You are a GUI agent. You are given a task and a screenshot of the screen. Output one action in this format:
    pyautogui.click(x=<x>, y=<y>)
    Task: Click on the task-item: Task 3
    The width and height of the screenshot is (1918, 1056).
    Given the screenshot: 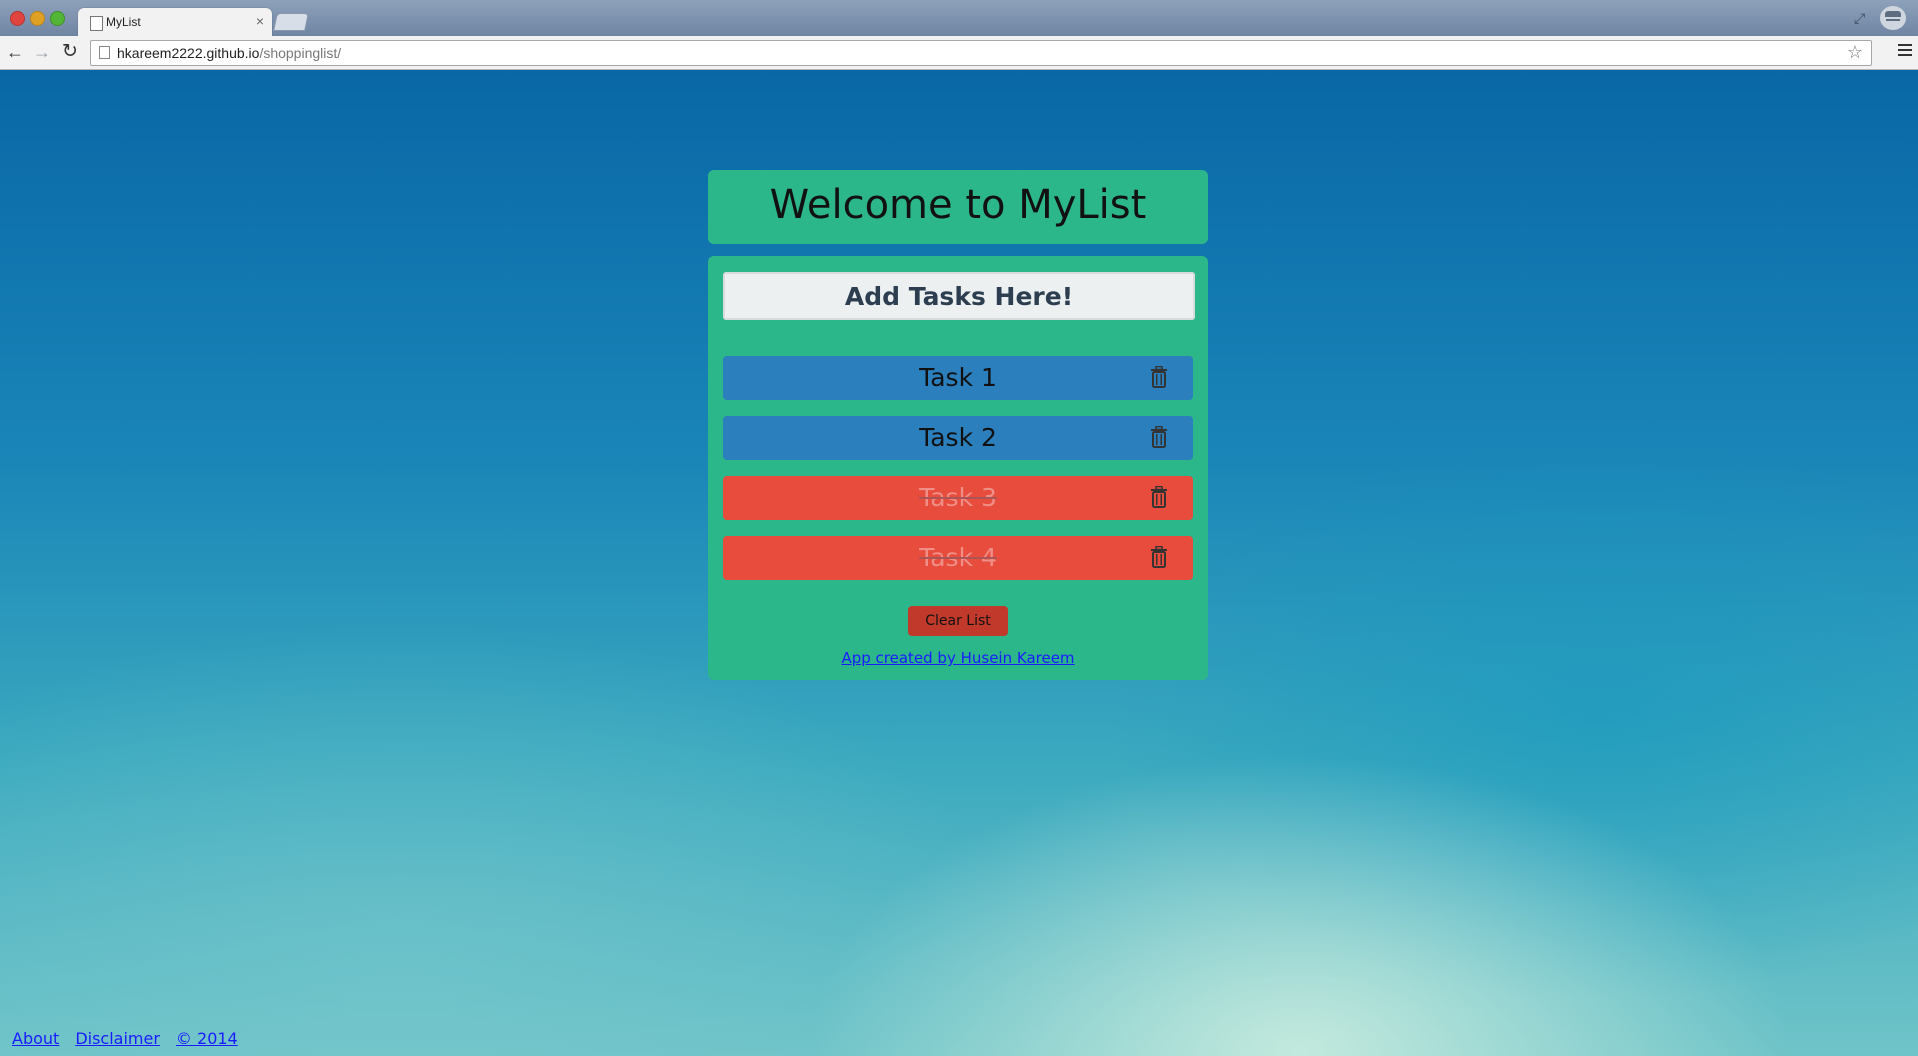 What is the action you would take?
    pyautogui.click(x=958, y=498)
    